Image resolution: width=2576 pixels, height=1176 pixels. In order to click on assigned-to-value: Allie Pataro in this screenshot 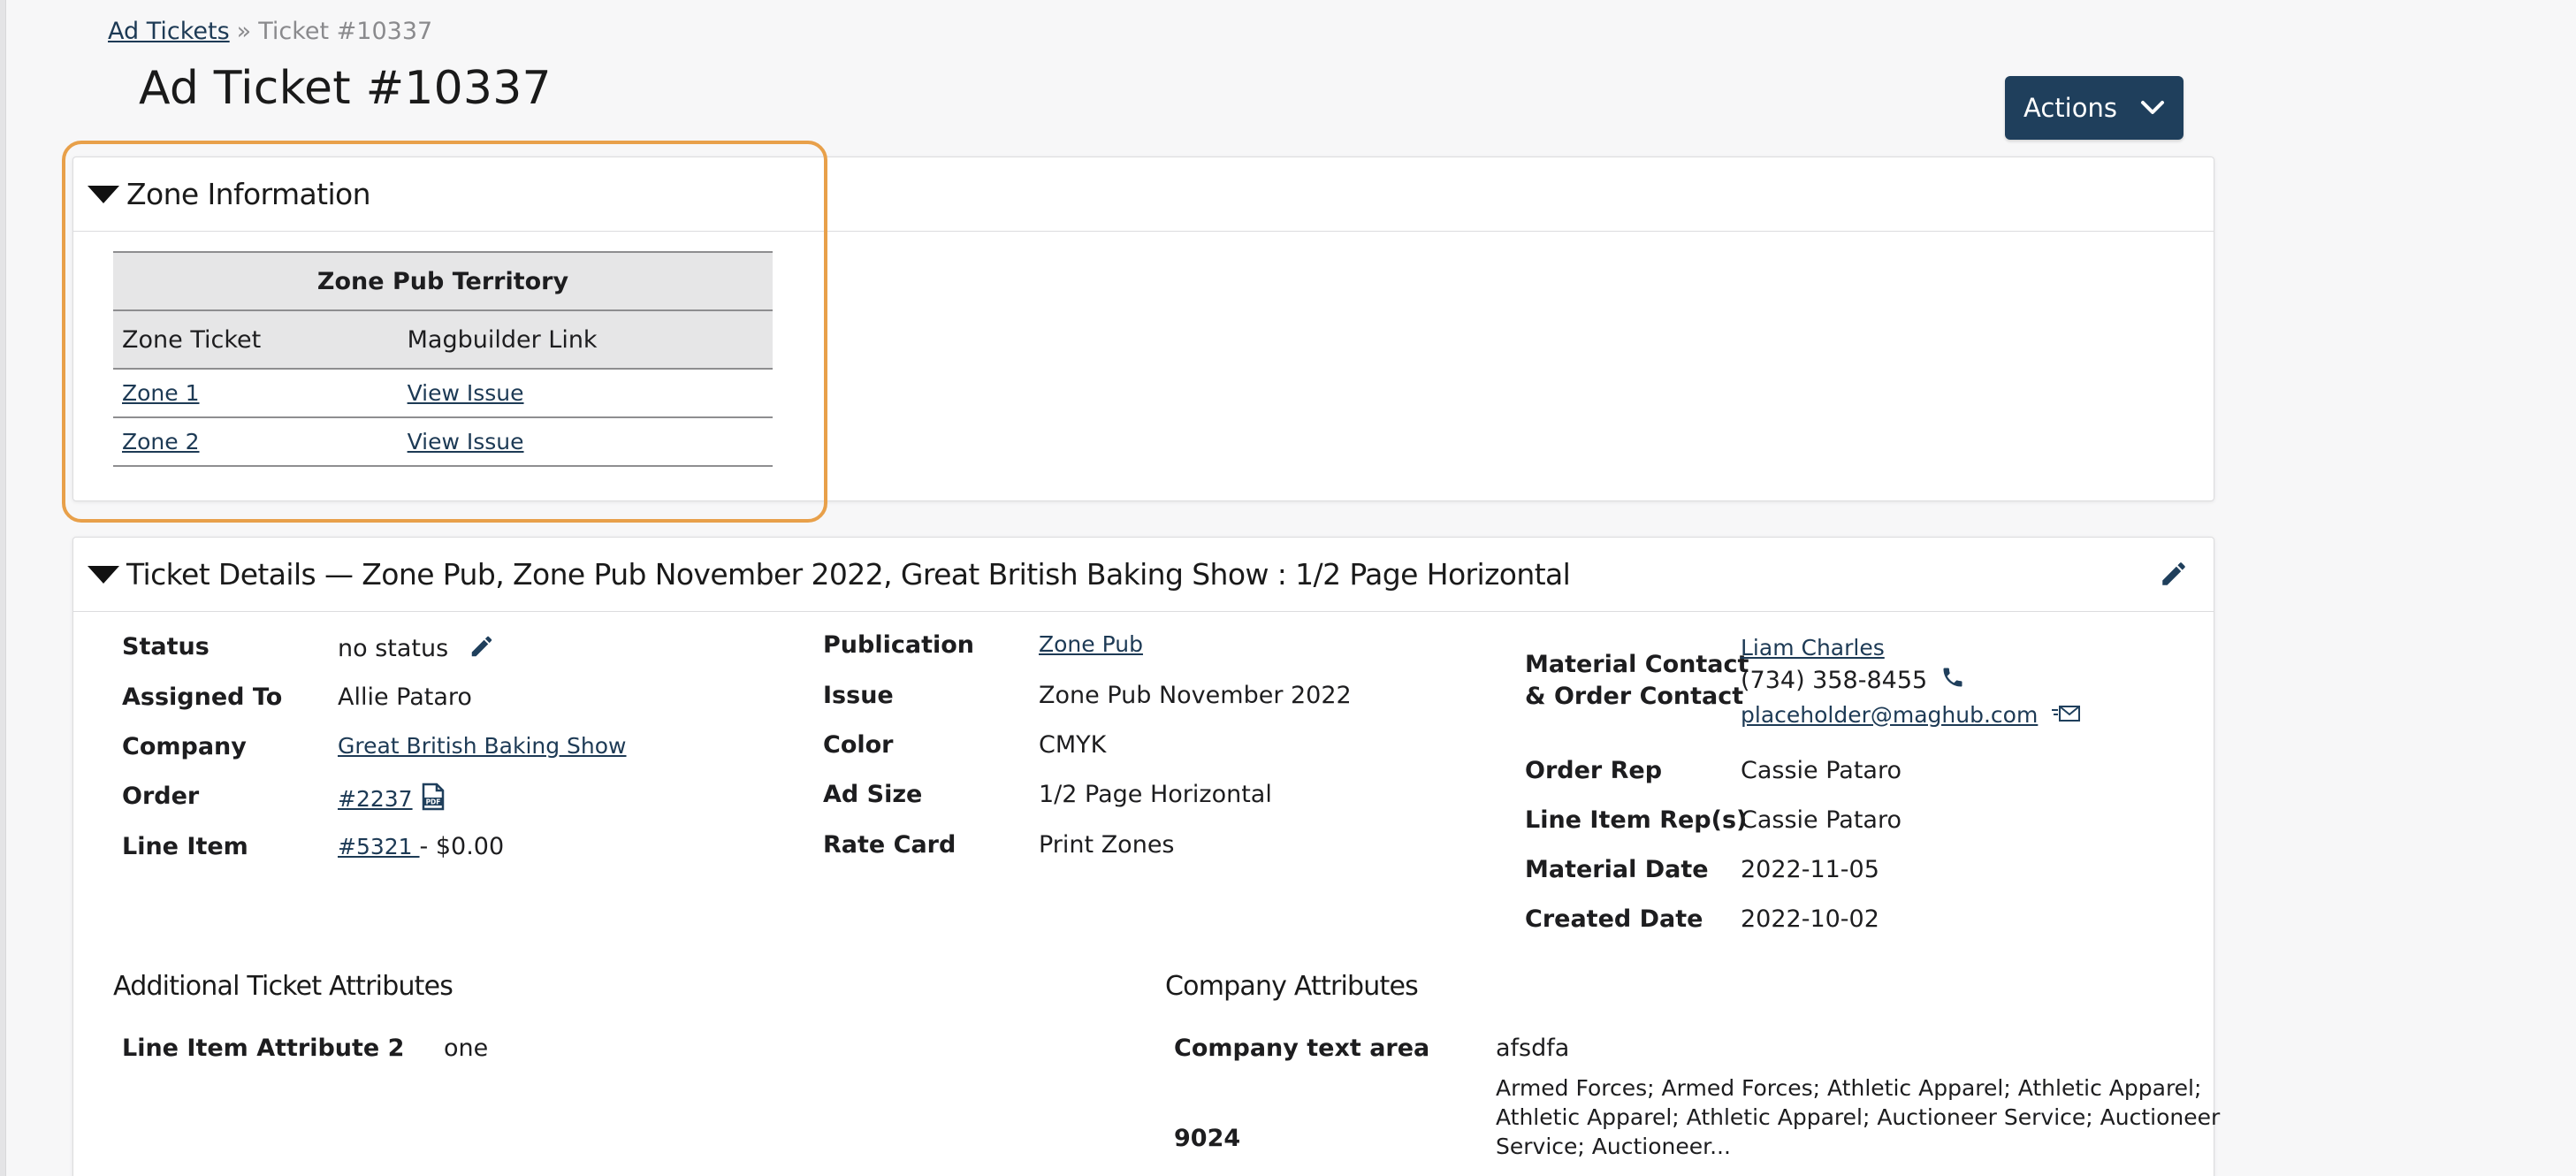, I will do `click(405, 697)`.